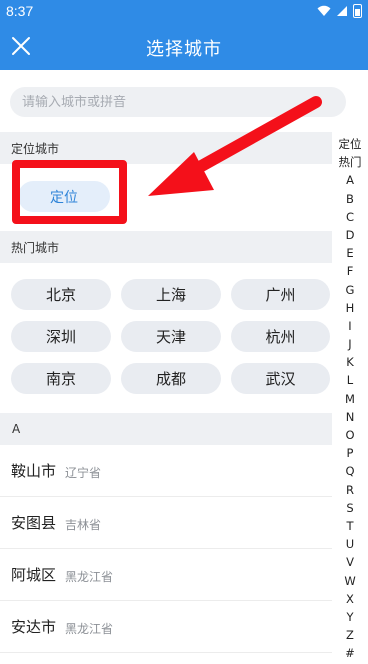  What do you see at coordinates (83, 472) in the screenshot?
I see `city-province: 辽宁省` at bounding box center [83, 472].